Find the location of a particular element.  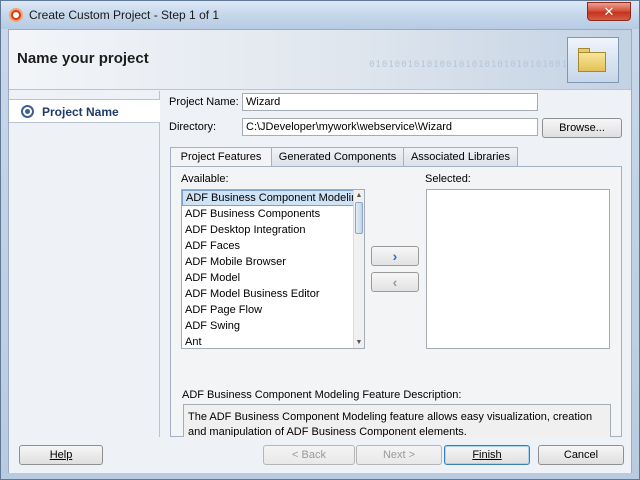

sidebar-item-project-name: Project Name is located at coordinates (84, 111).